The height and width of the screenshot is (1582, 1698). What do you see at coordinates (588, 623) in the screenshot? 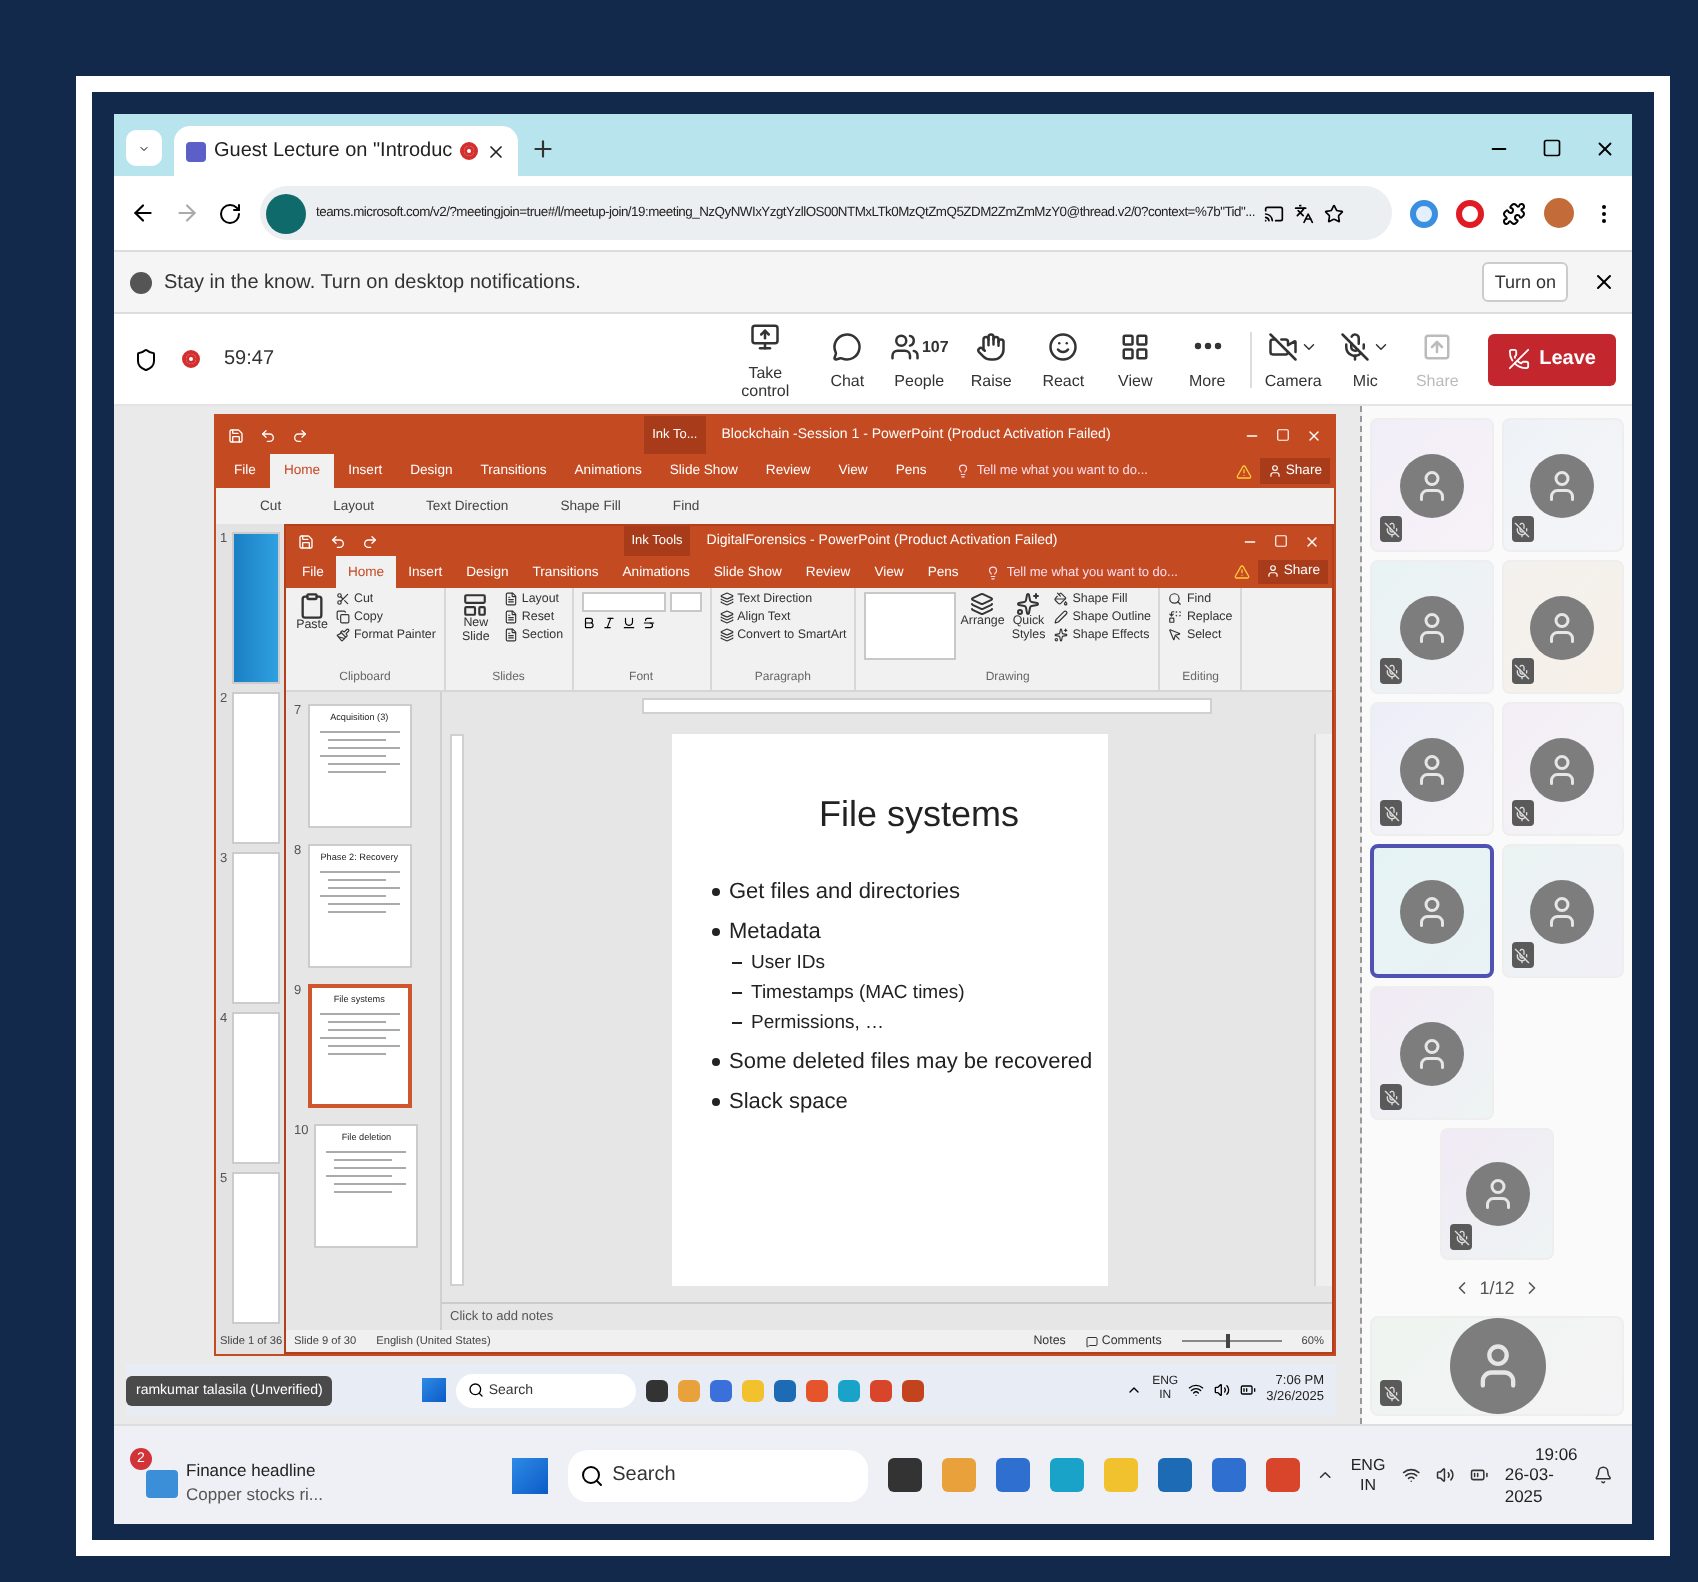
I see `bold-icon` at bounding box center [588, 623].